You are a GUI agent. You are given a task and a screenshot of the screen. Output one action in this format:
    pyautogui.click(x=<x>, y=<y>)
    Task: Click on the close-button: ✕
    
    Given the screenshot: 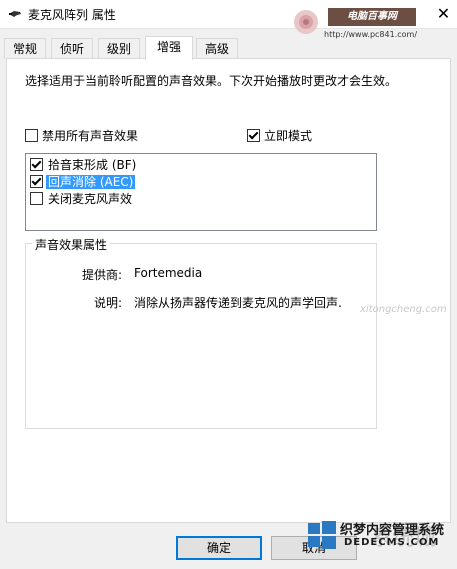 What is the action you would take?
    pyautogui.click(x=443, y=14)
    